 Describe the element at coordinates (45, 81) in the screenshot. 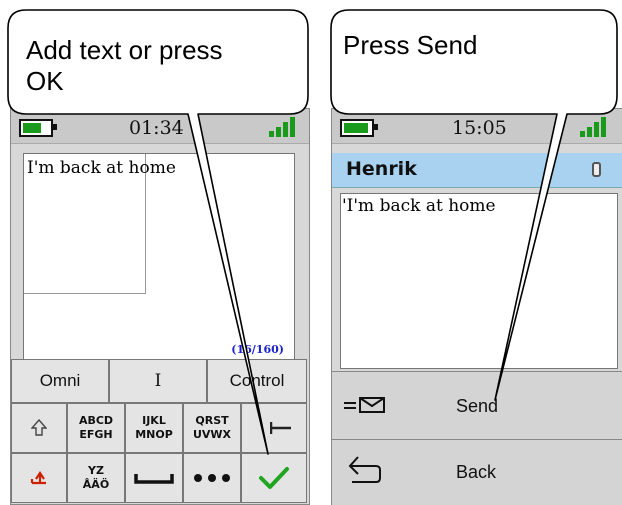

I see `left-callout-line2: OK` at that location.